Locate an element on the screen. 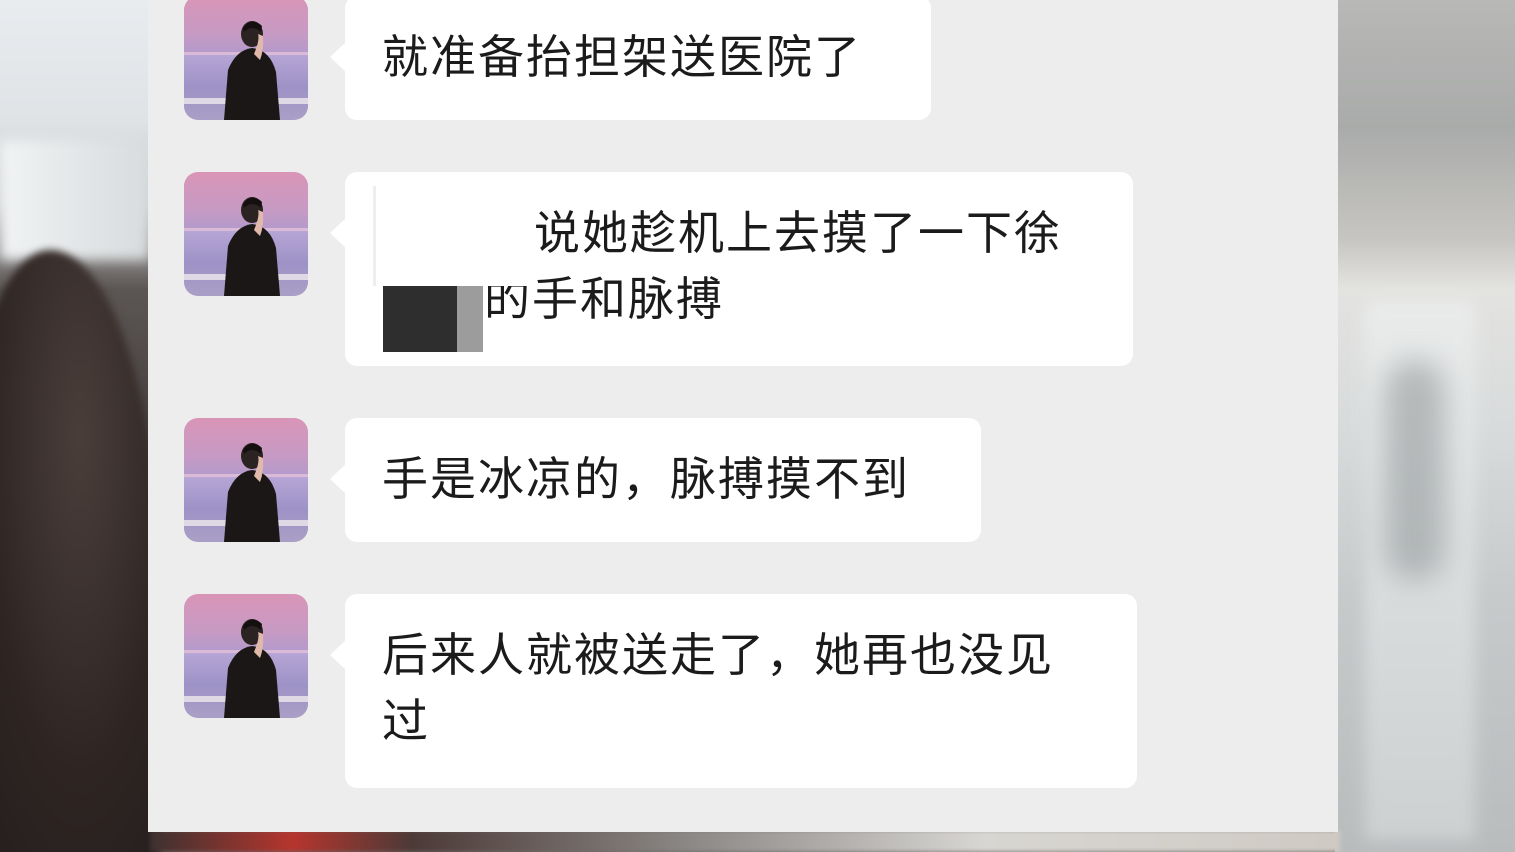  message-bubble: 说她趁机上去摸了一下徐 的手和脉搏 is located at coordinates (731, 269).